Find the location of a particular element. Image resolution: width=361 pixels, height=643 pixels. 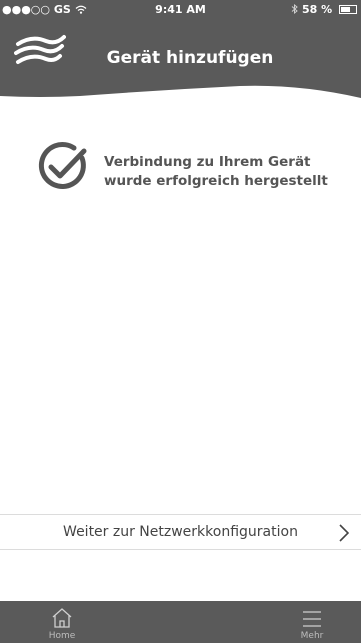

wave-logo-icon is located at coordinates (40, 53).